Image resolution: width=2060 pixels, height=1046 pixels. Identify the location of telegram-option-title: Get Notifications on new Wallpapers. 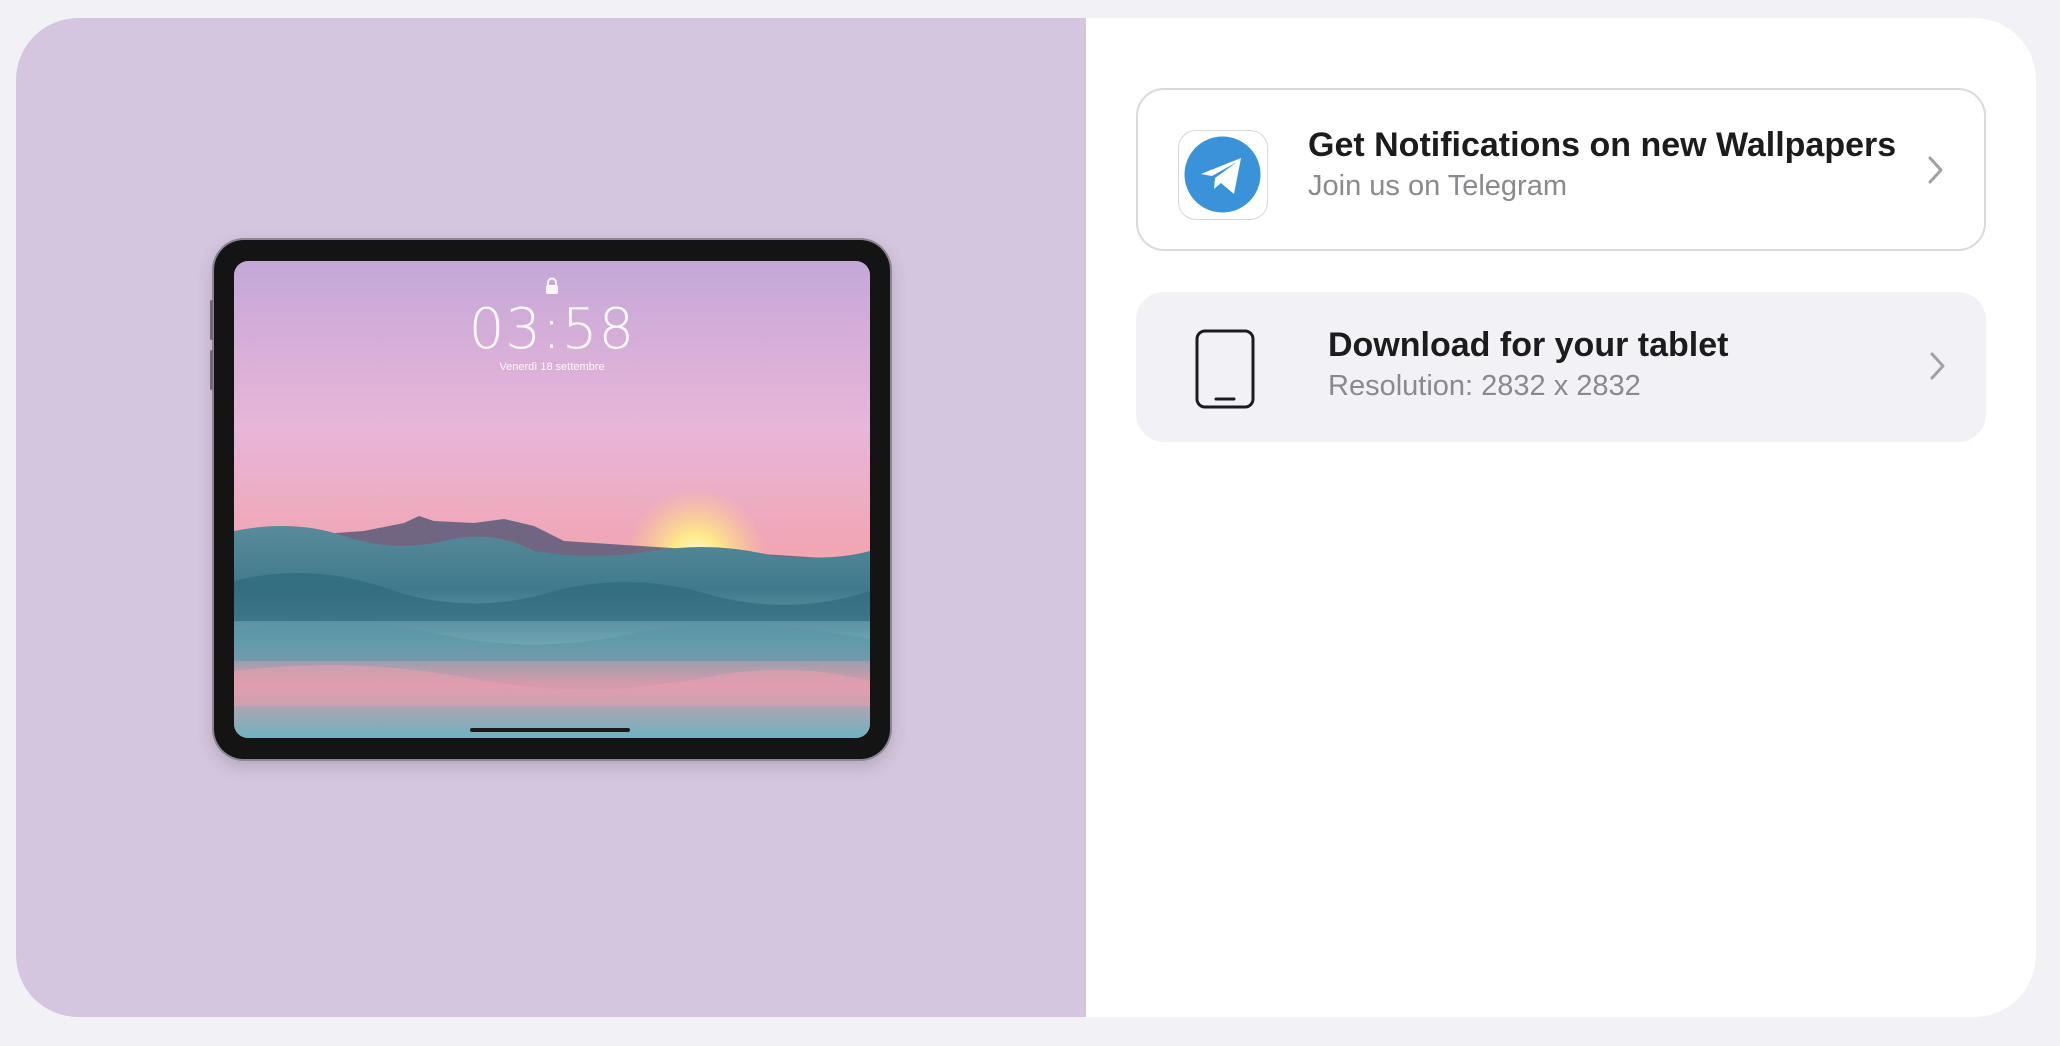
(1602, 145).